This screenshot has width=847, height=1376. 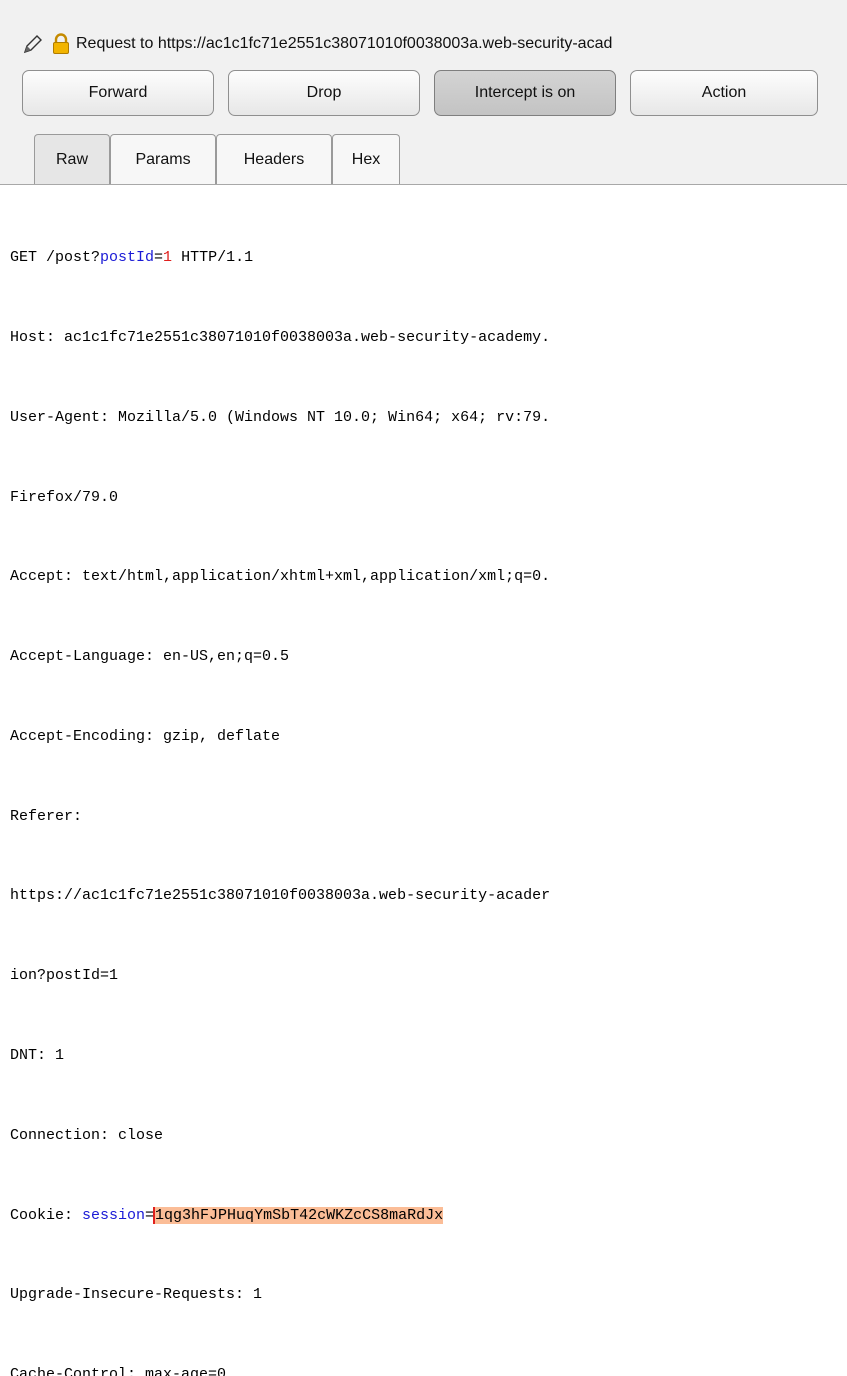 I want to click on intercept-toggle-button: Intercept is on, so click(x=525, y=93).